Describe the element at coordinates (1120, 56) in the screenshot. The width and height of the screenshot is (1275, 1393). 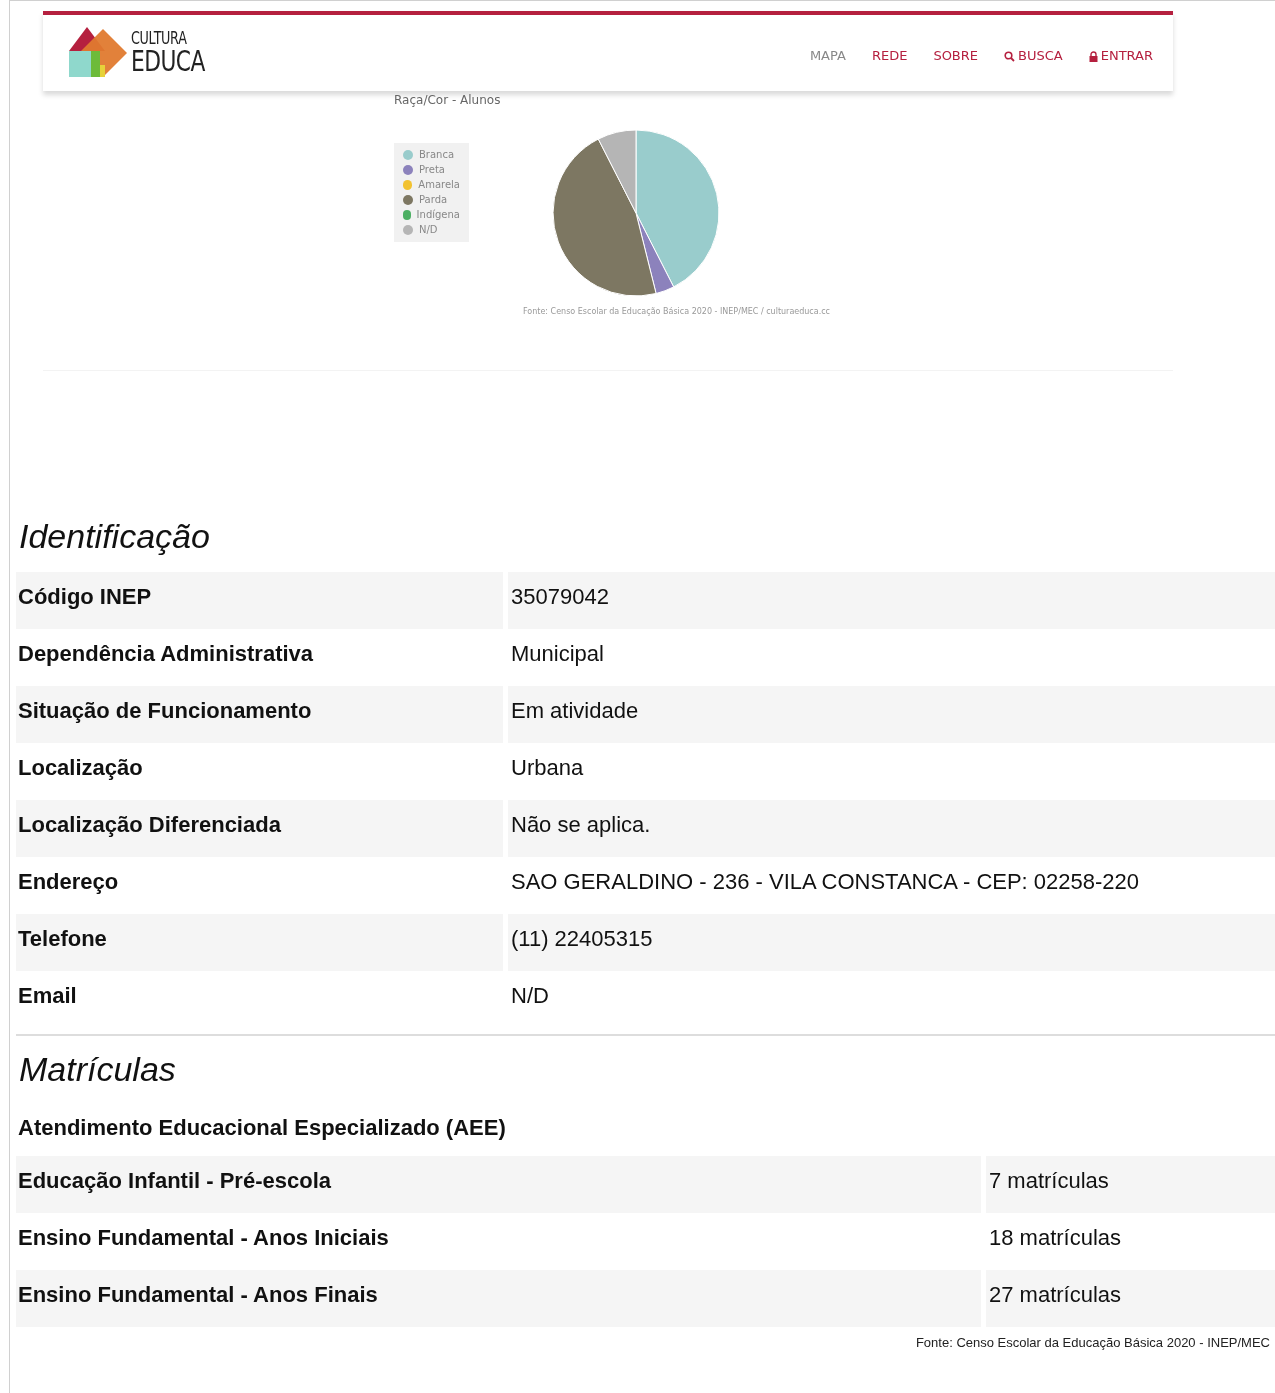
I see `nav-link: ENTRAR` at that location.